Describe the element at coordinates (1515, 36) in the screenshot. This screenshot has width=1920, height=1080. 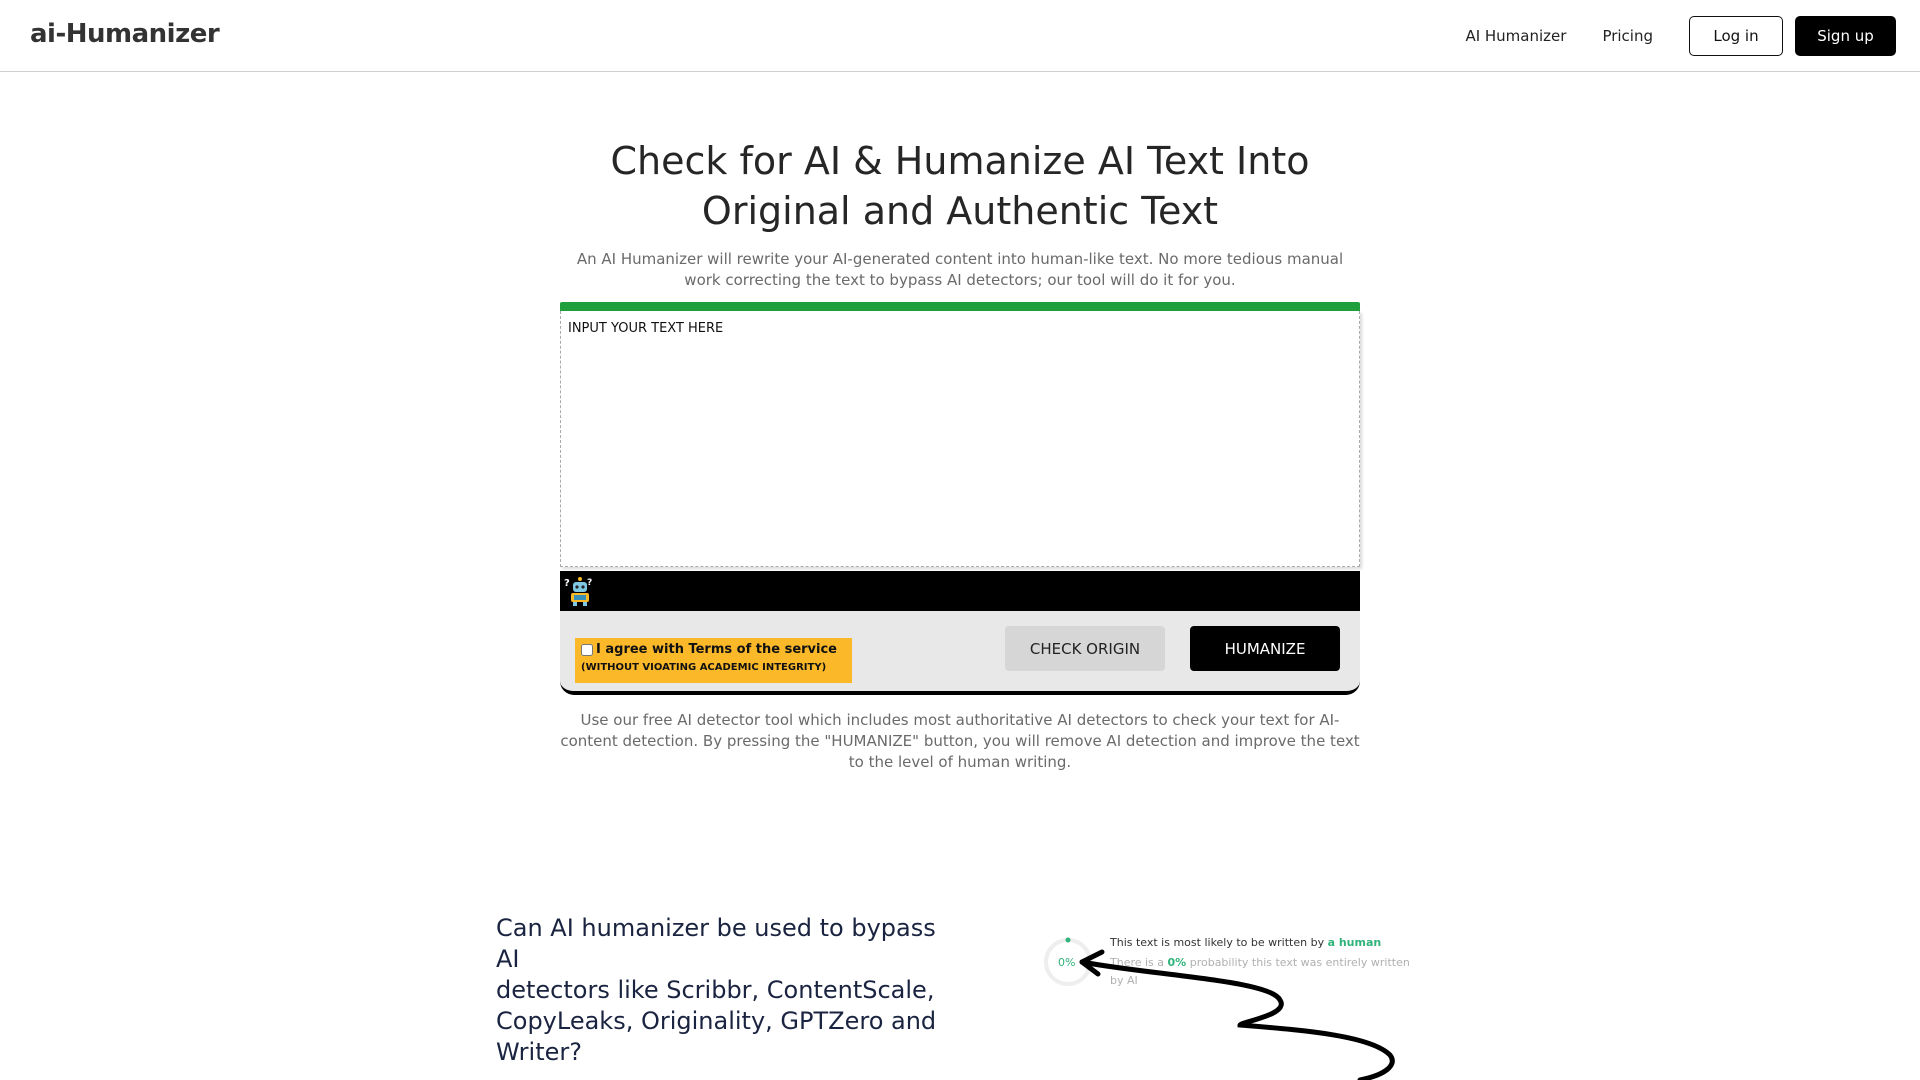
I see `nav-link-ai-humanizer: AI Humanizer` at that location.